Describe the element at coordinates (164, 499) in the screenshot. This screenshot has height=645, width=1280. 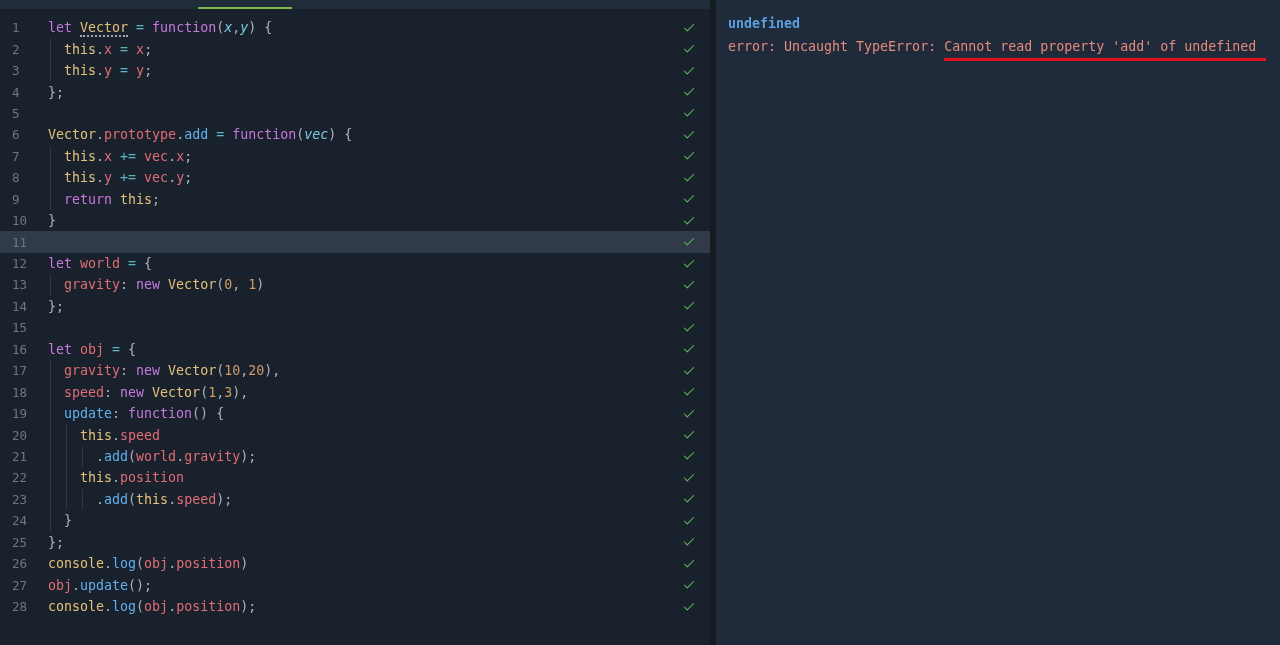
I see `code-line: .add(this.speed);` at that location.